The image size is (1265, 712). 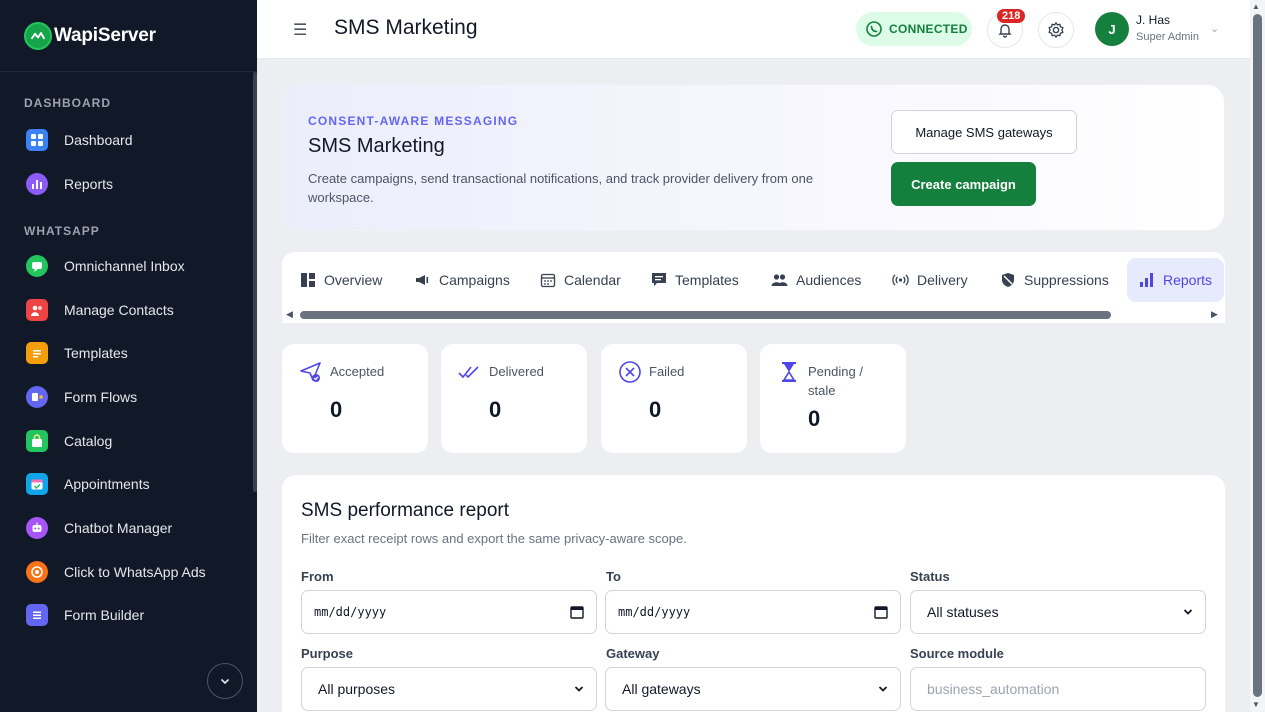 What do you see at coordinates (62, 231) in the screenshot?
I see `sidebar-section-title: WHATSAPP` at bounding box center [62, 231].